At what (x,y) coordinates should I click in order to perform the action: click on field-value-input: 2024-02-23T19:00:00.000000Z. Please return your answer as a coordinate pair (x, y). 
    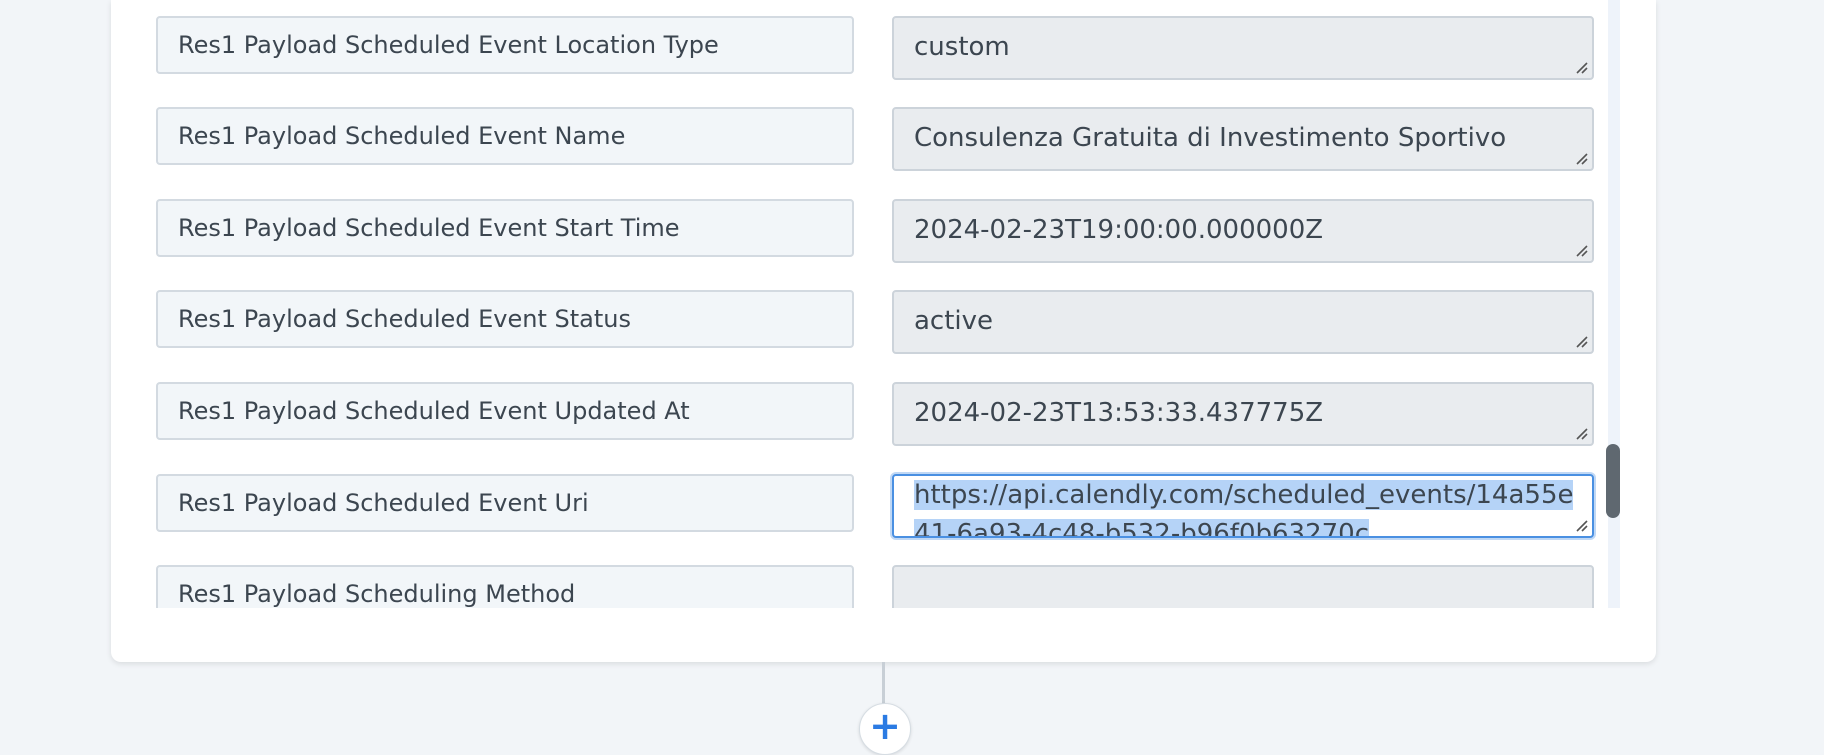
    Looking at the image, I should click on (1243, 231).